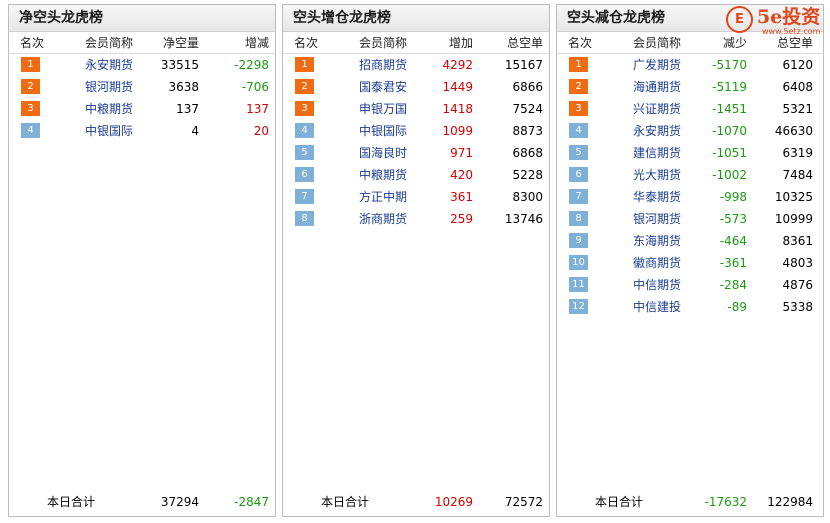 This screenshot has height=523, width=830. What do you see at coordinates (797, 241) in the screenshot?
I see `value-secondary: 8361` at bounding box center [797, 241].